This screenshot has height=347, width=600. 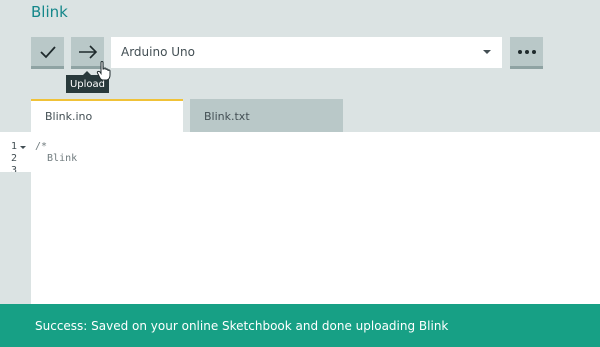 I want to click on hand-cursor-icon, so click(x=103, y=71).